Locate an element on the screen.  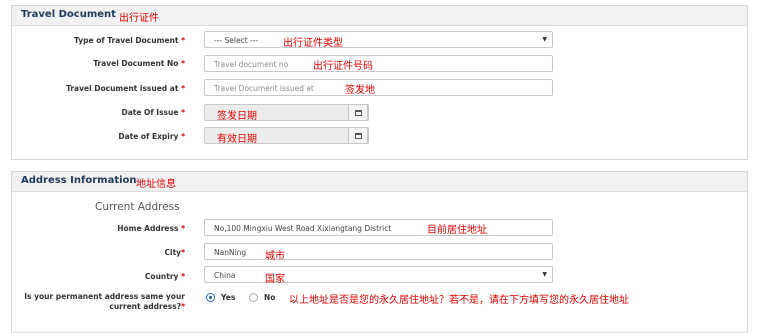
date-of-expiry-input: 有效日期 is located at coordinates (286, 136).